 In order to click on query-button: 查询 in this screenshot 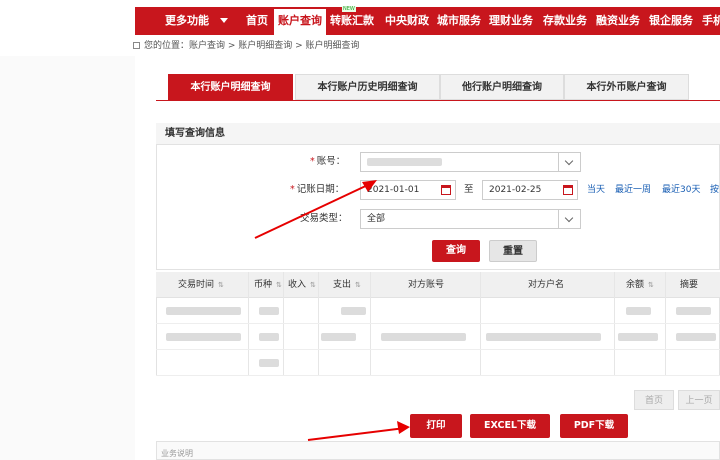, I will do `click(456, 251)`.